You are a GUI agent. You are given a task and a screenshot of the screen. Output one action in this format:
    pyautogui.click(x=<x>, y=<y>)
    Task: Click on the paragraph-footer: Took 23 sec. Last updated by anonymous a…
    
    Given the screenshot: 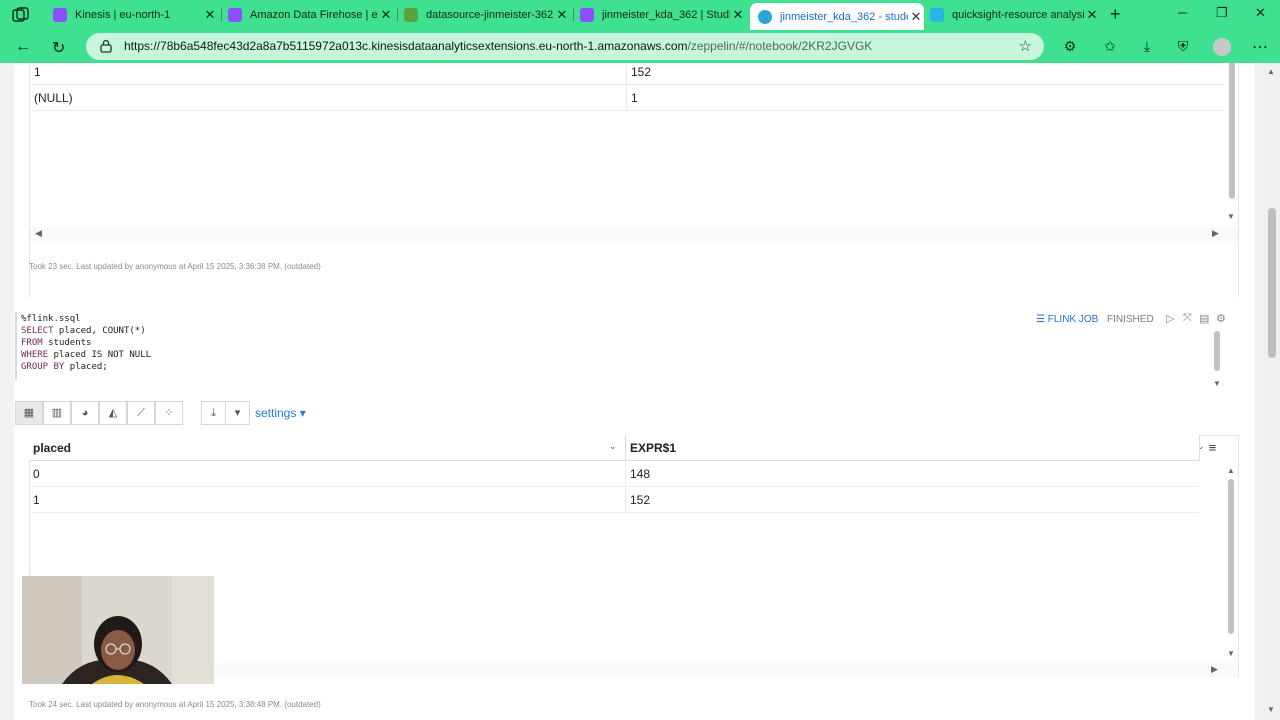 What is the action you would take?
    pyautogui.click(x=175, y=266)
    